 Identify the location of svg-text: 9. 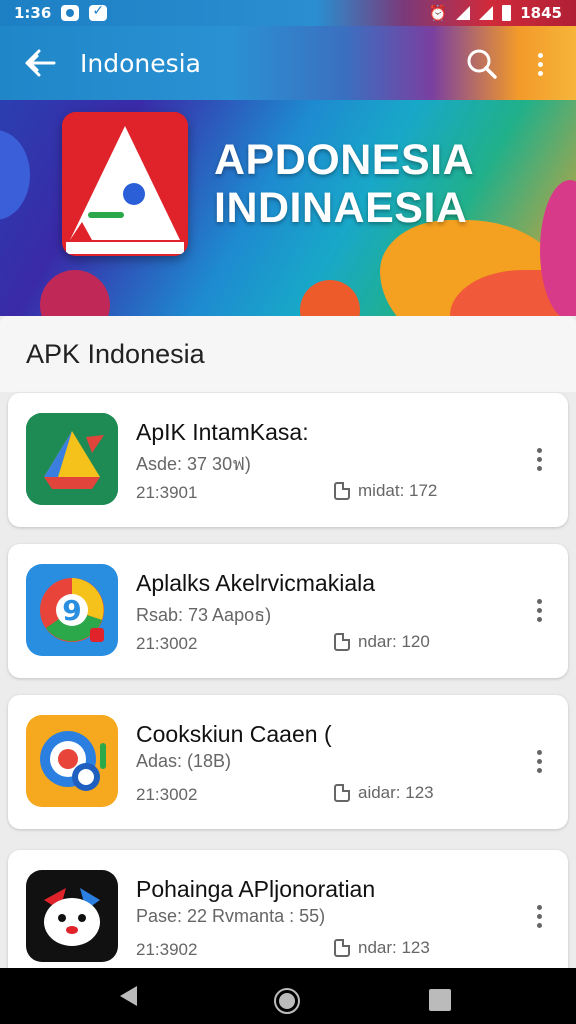
(71, 610).